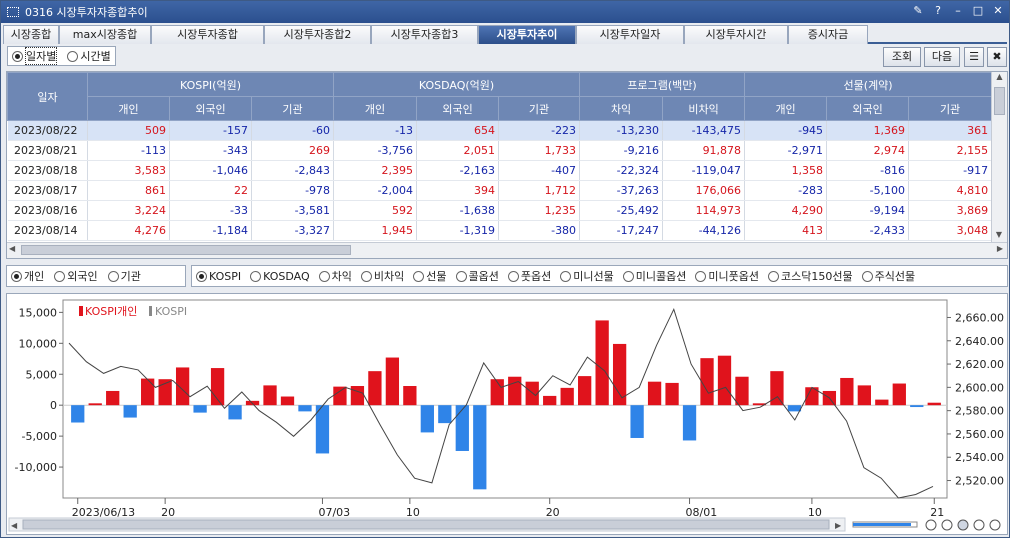 The height and width of the screenshot is (538, 1010). I want to click on market-radio-11: 주식선물, so click(888, 276).